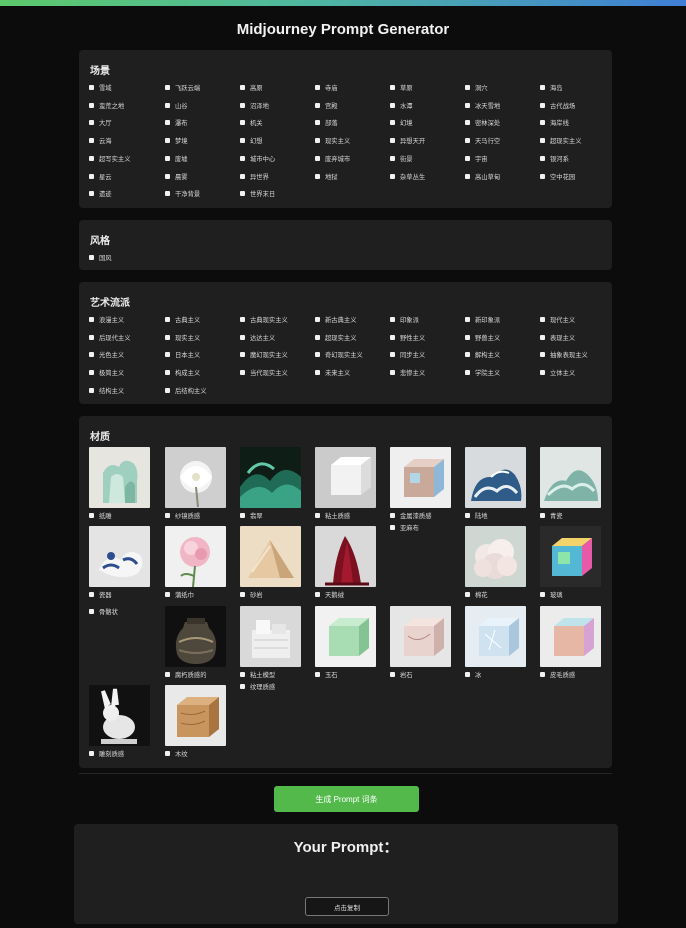  I want to click on material-item: 纱镜质感, so click(195, 483).